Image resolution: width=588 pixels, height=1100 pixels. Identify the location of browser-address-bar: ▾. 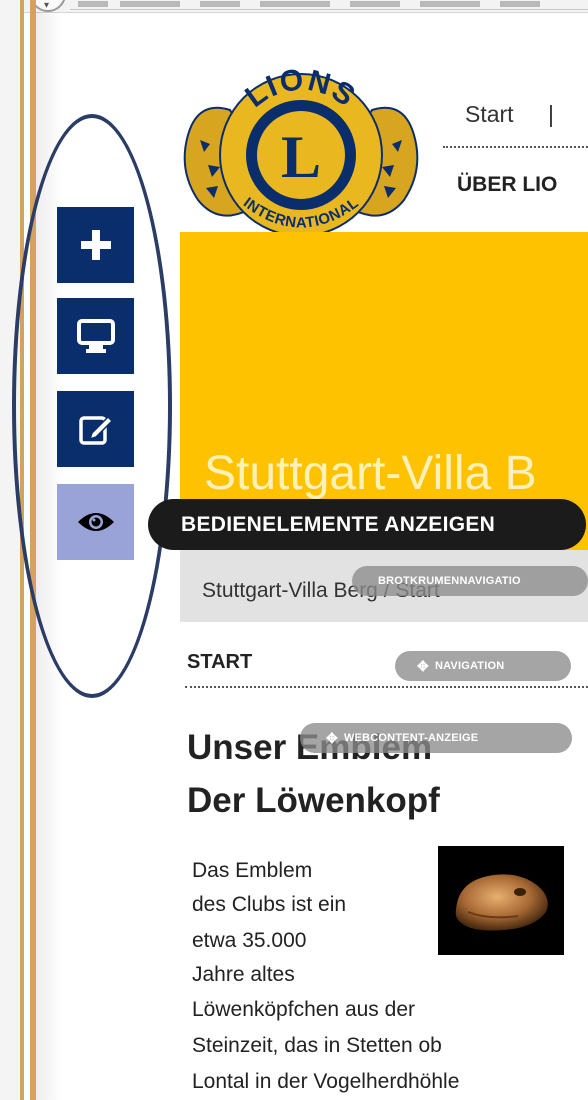
(294, 6).